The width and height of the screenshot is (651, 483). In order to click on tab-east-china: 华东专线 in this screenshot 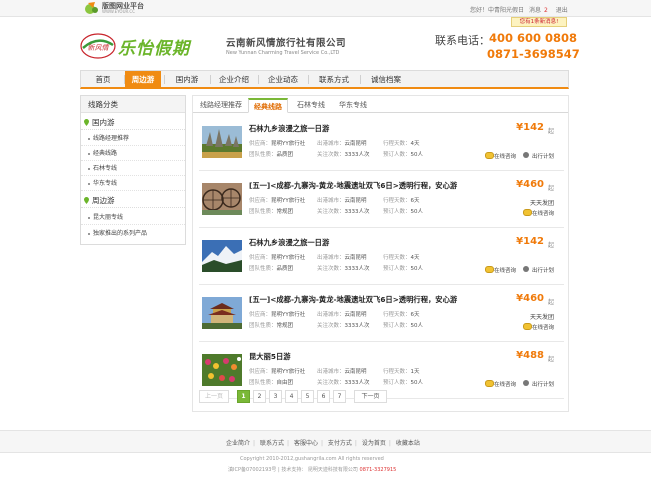, I will do `click(353, 105)`.